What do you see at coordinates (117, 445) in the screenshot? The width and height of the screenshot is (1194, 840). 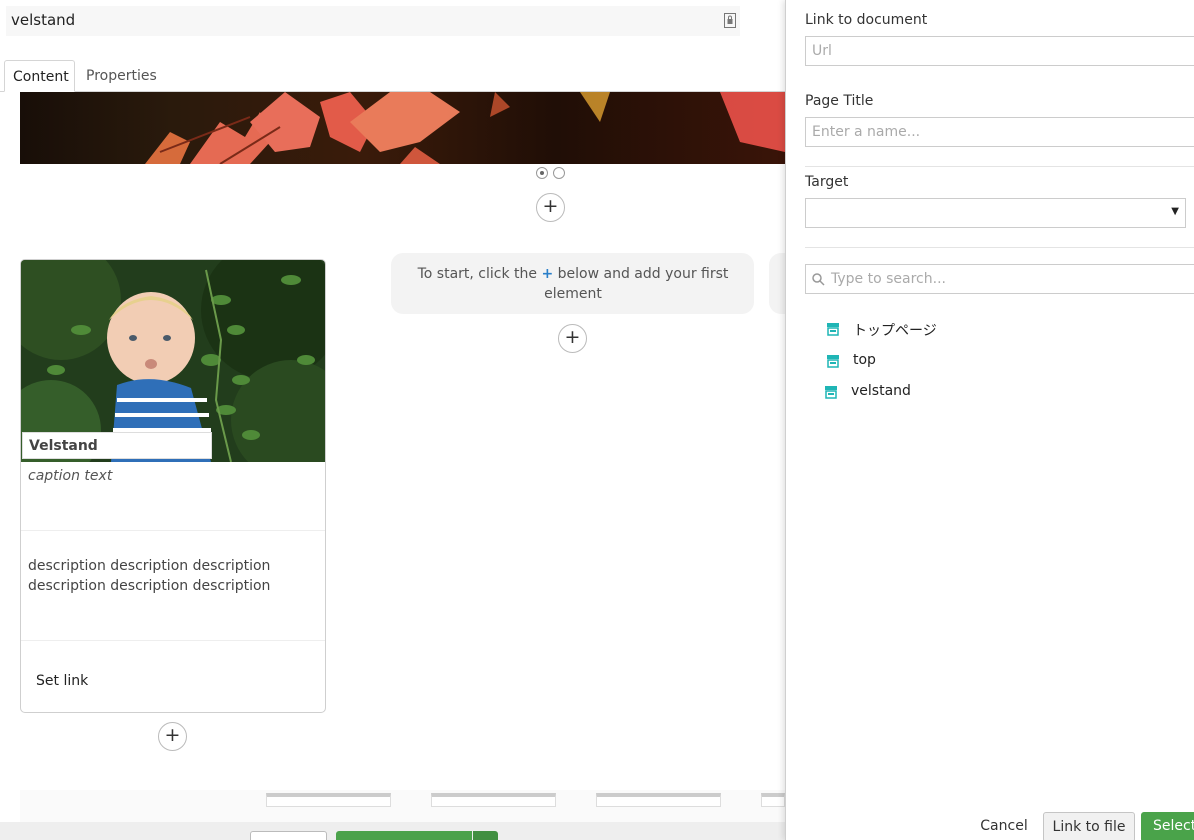 I see `card-title: Velstand` at bounding box center [117, 445].